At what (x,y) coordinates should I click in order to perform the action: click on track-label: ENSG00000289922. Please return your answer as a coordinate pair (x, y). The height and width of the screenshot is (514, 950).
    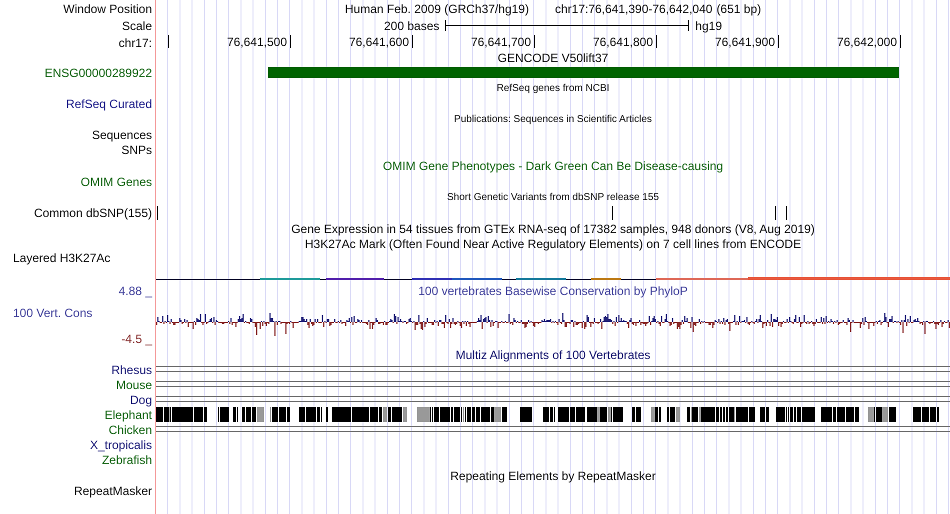
    Looking at the image, I should click on (98, 73).